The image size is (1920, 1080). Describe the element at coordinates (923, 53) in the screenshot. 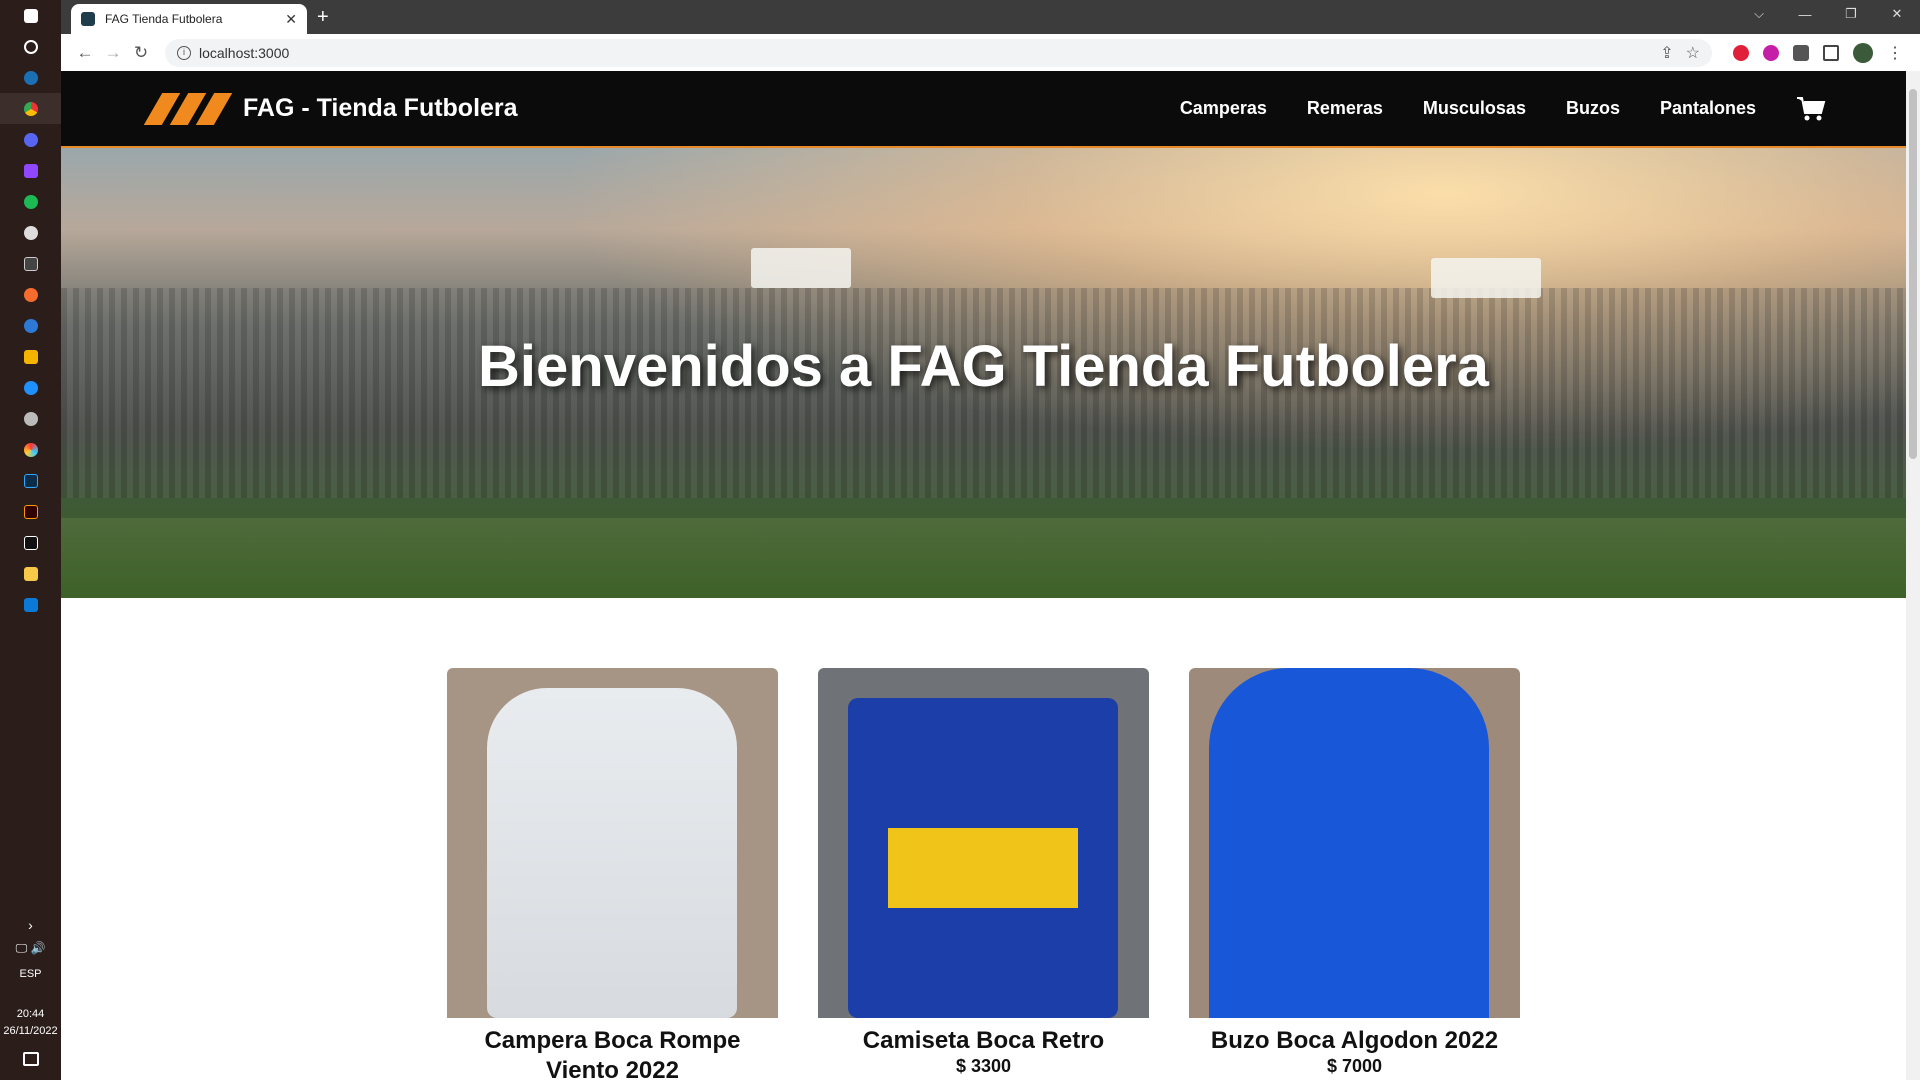

I see `url-text: localhost:3000` at that location.